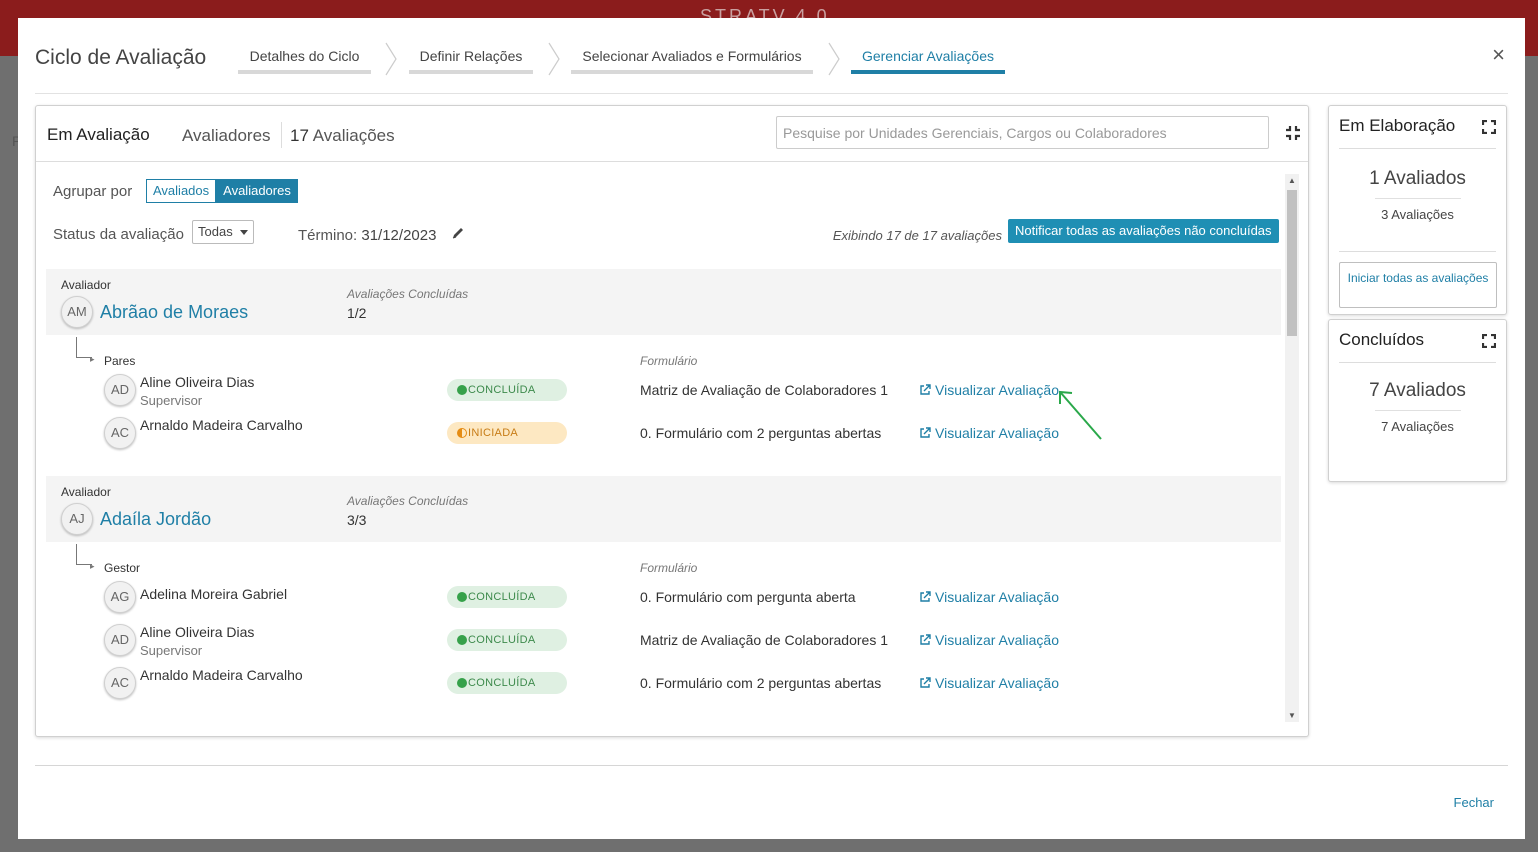 Image resolution: width=1538 pixels, height=852 pixels. I want to click on group-by-toggle: Avaliados Avaliadores, so click(222, 191).